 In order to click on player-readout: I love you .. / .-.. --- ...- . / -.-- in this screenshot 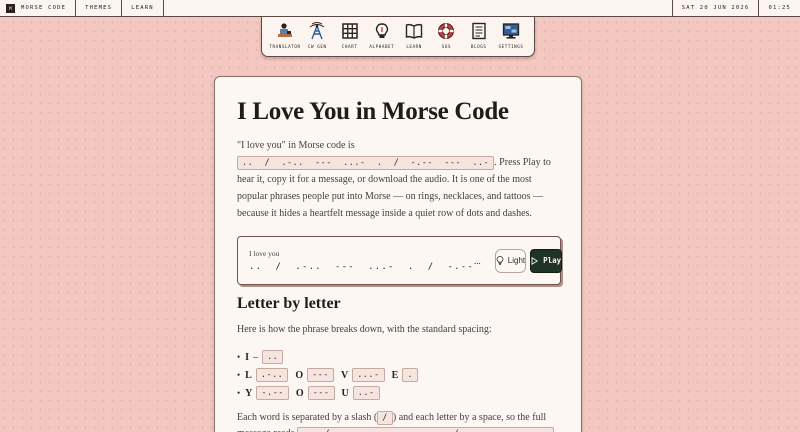, I will do `click(361, 260)`.